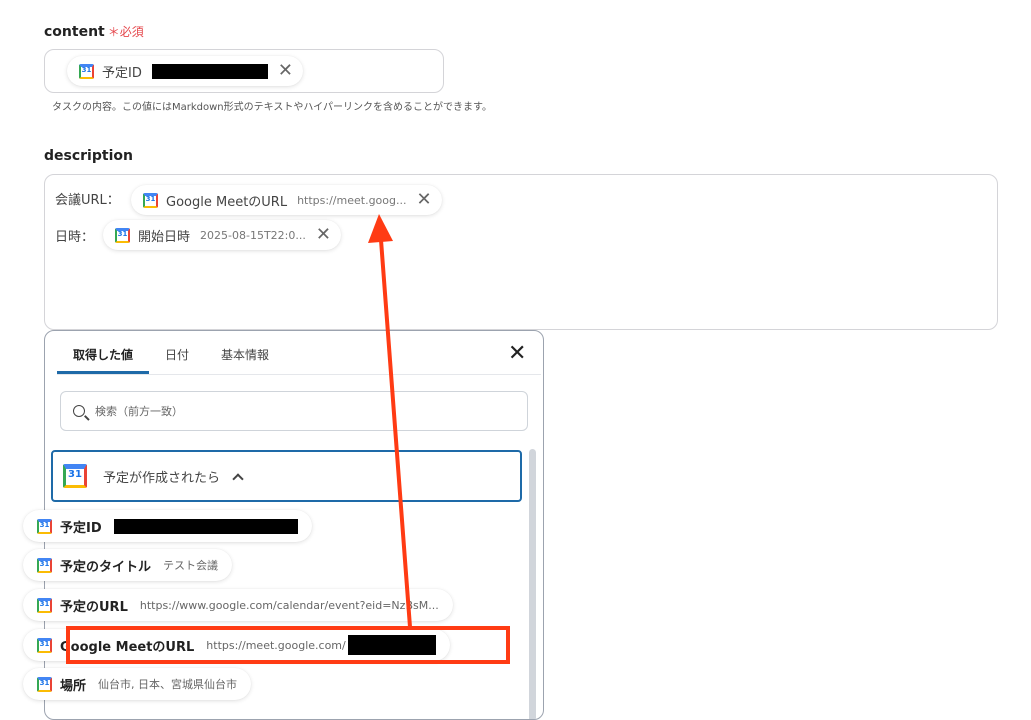 The height and width of the screenshot is (720, 1031). I want to click on description-chip-start-datetime: 開始日時 2025-08-15T22:0... ✕, so click(222, 235).